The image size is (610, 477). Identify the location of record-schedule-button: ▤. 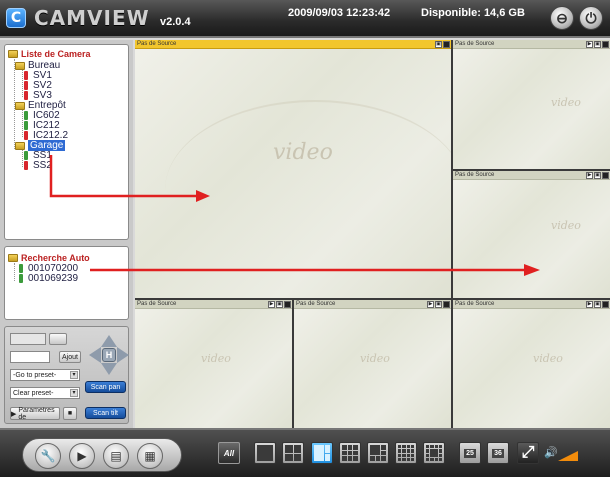
(116, 456).